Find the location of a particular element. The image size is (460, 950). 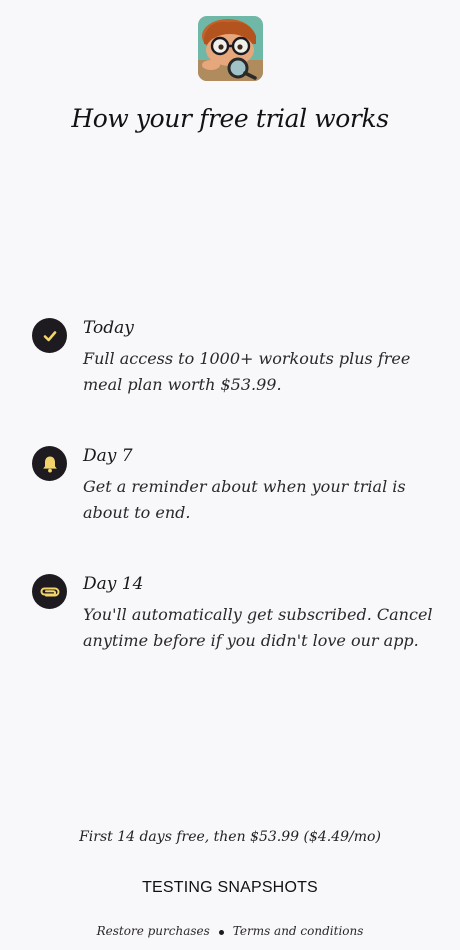

checkmark-icon is located at coordinates (49, 335).